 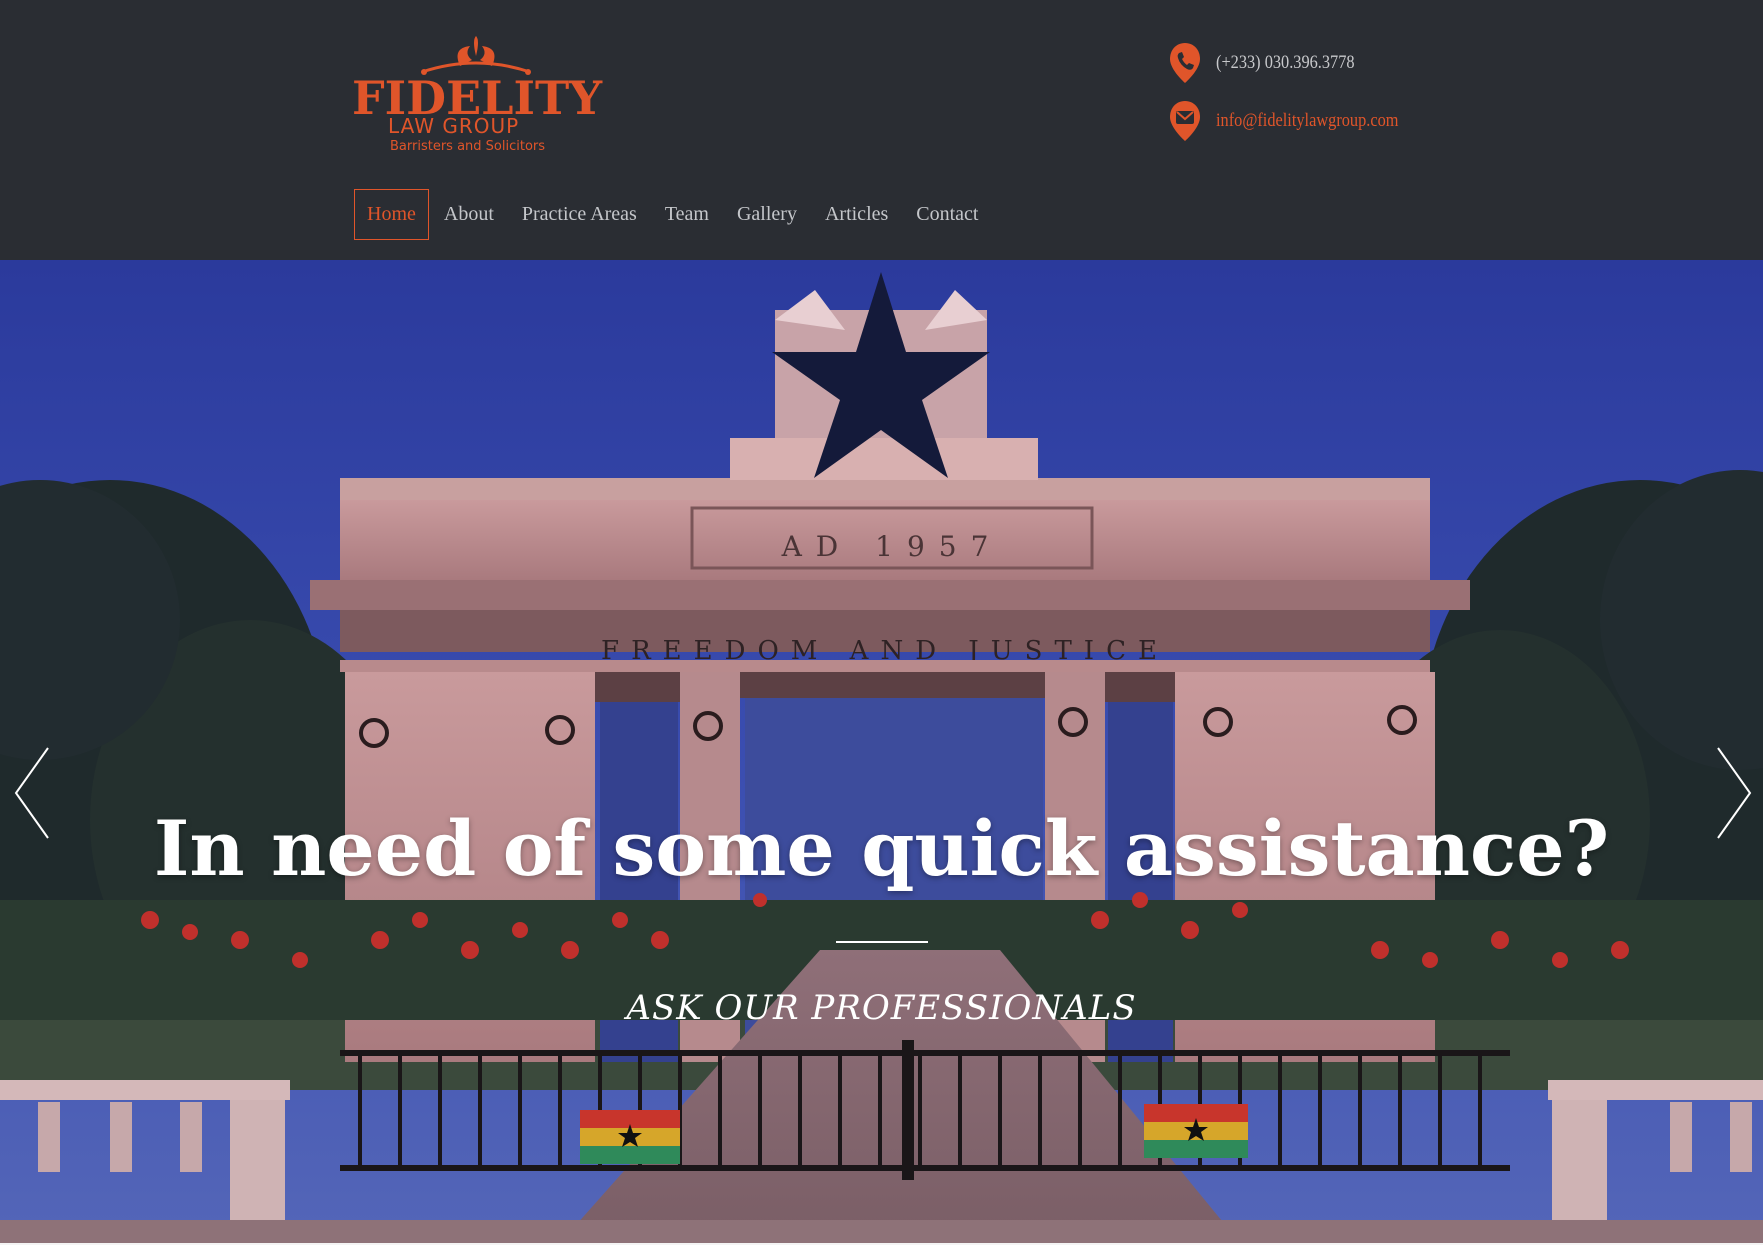 I want to click on nav-about: About, so click(x=469, y=214).